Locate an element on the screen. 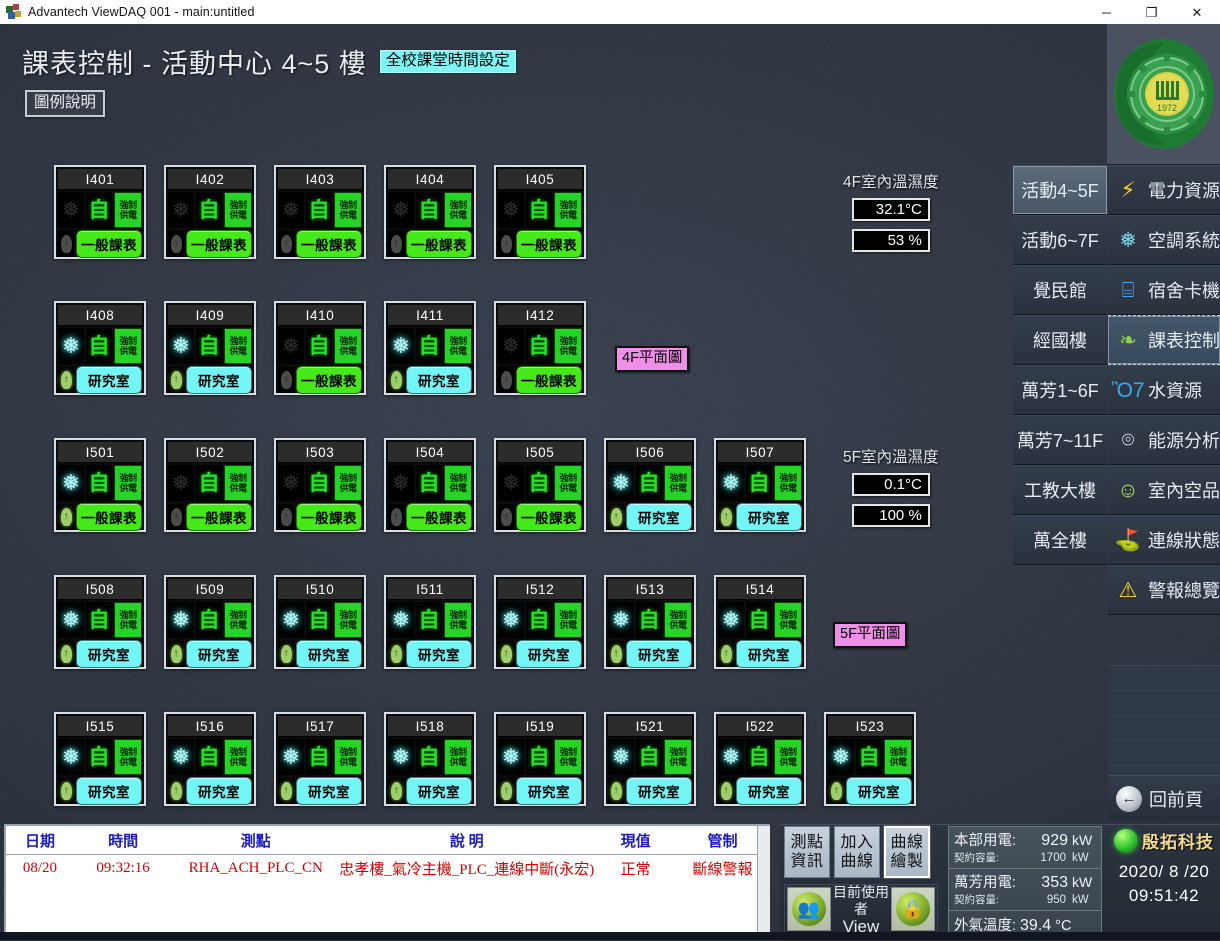 The image size is (1220, 941). close-button: ✕ is located at coordinates (1197, 12).